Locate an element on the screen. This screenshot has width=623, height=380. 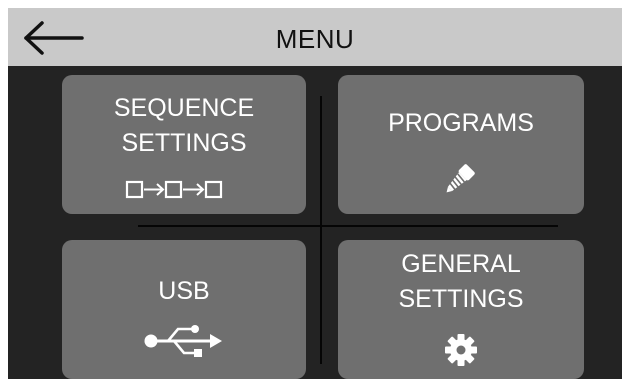
usb-label: USB is located at coordinates (184, 291).